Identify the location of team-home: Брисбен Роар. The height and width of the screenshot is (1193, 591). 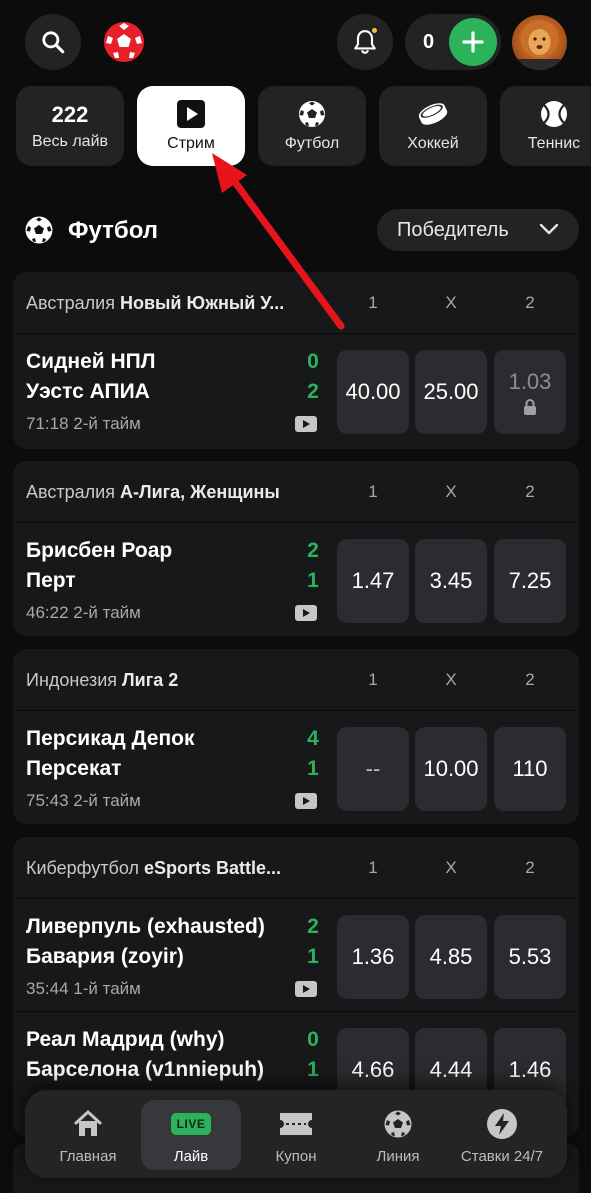
(99, 550).